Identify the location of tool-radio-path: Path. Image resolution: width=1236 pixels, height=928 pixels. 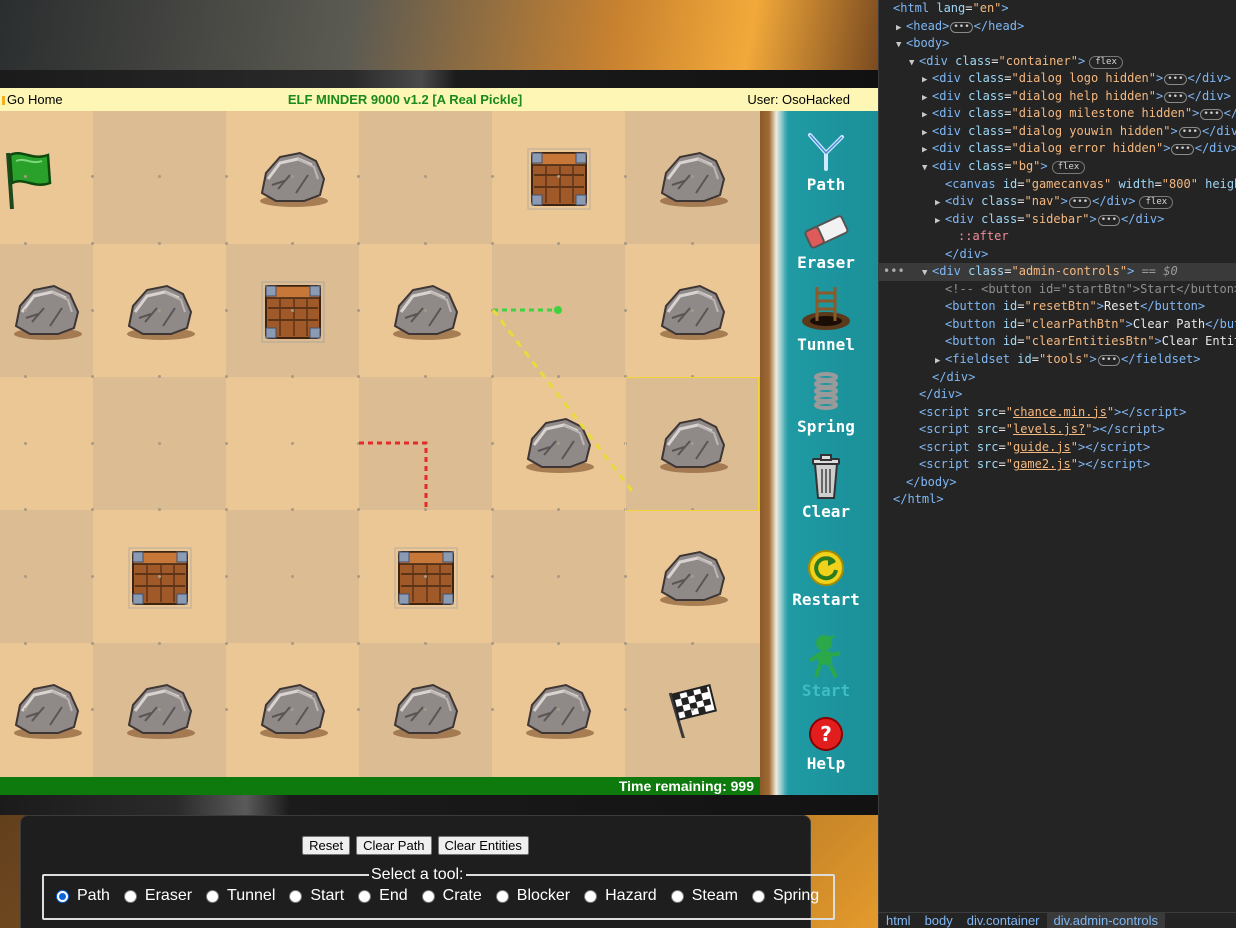
(83, 896).